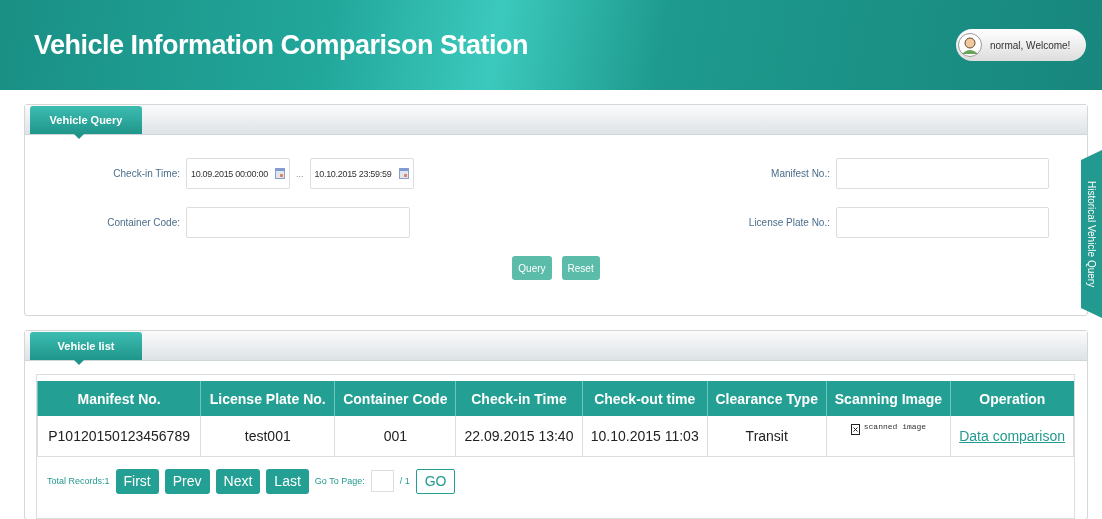 This screenshot has width=1102, height=519. Describe the element at coordinates (532, 268) in the screenshot. I see `query-button: Query` at that location.